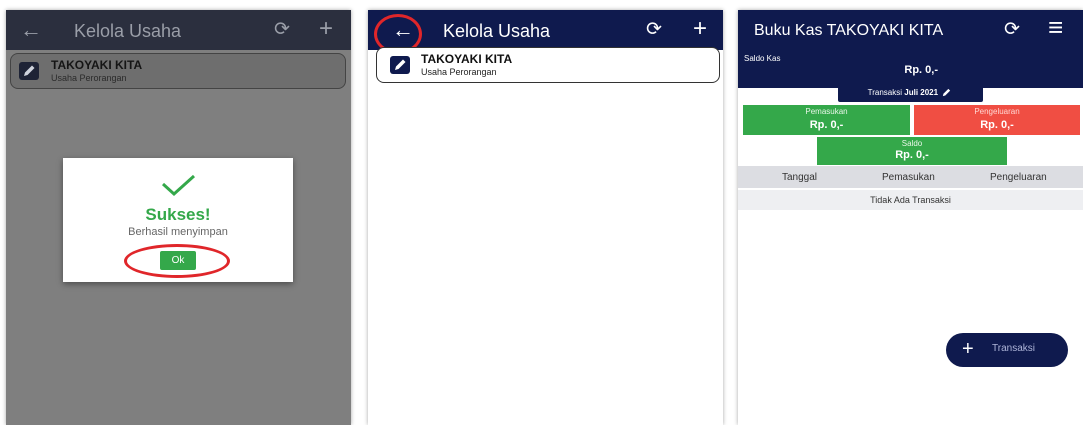 Image resolution: width=1083 pixels, height=425 pixels. I want to click on expense-label: Pengeluaran, so click(997, 111).